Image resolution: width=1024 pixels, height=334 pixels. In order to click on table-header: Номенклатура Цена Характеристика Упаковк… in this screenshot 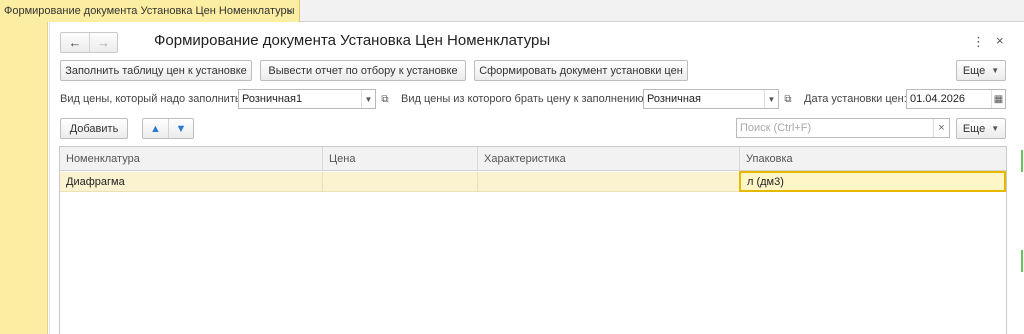, I will do `click(533, 159)`.